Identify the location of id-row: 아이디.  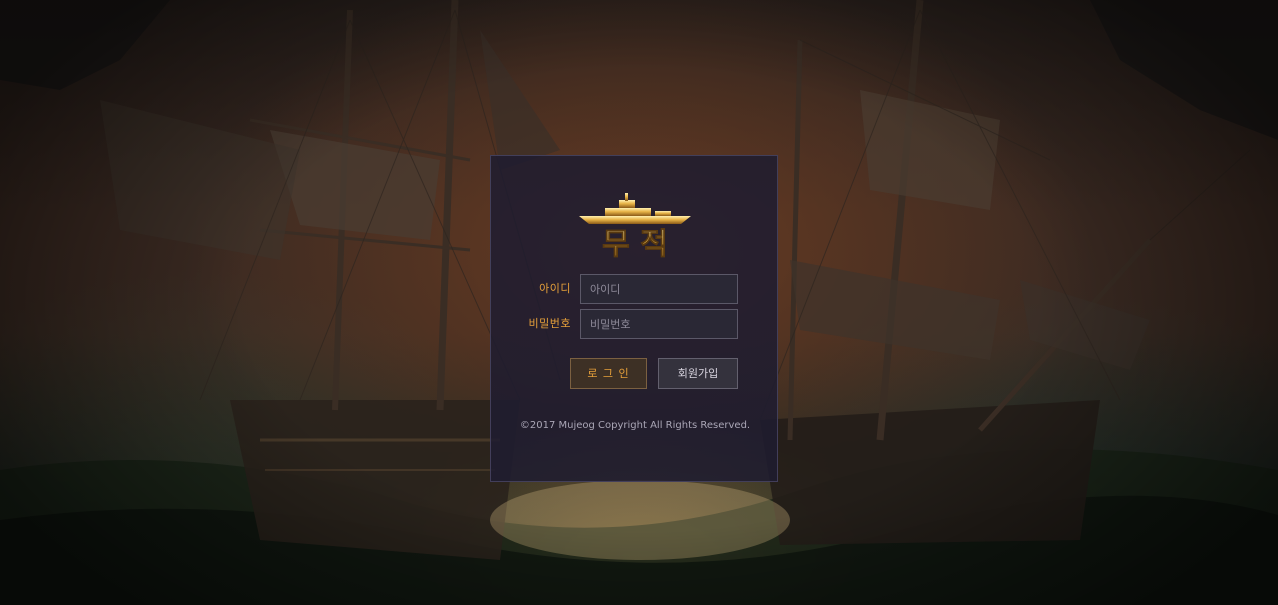
(635, 289).